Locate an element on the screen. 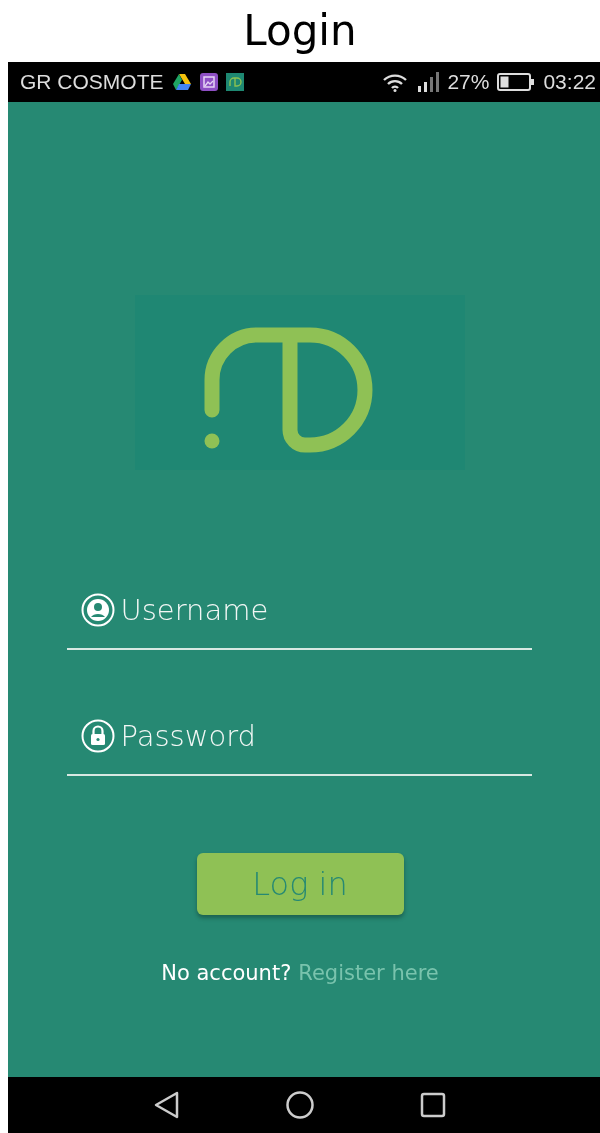 This screenshot has height=1133, width=600. register-prompt: No account? is located at coordinates (226, 973).